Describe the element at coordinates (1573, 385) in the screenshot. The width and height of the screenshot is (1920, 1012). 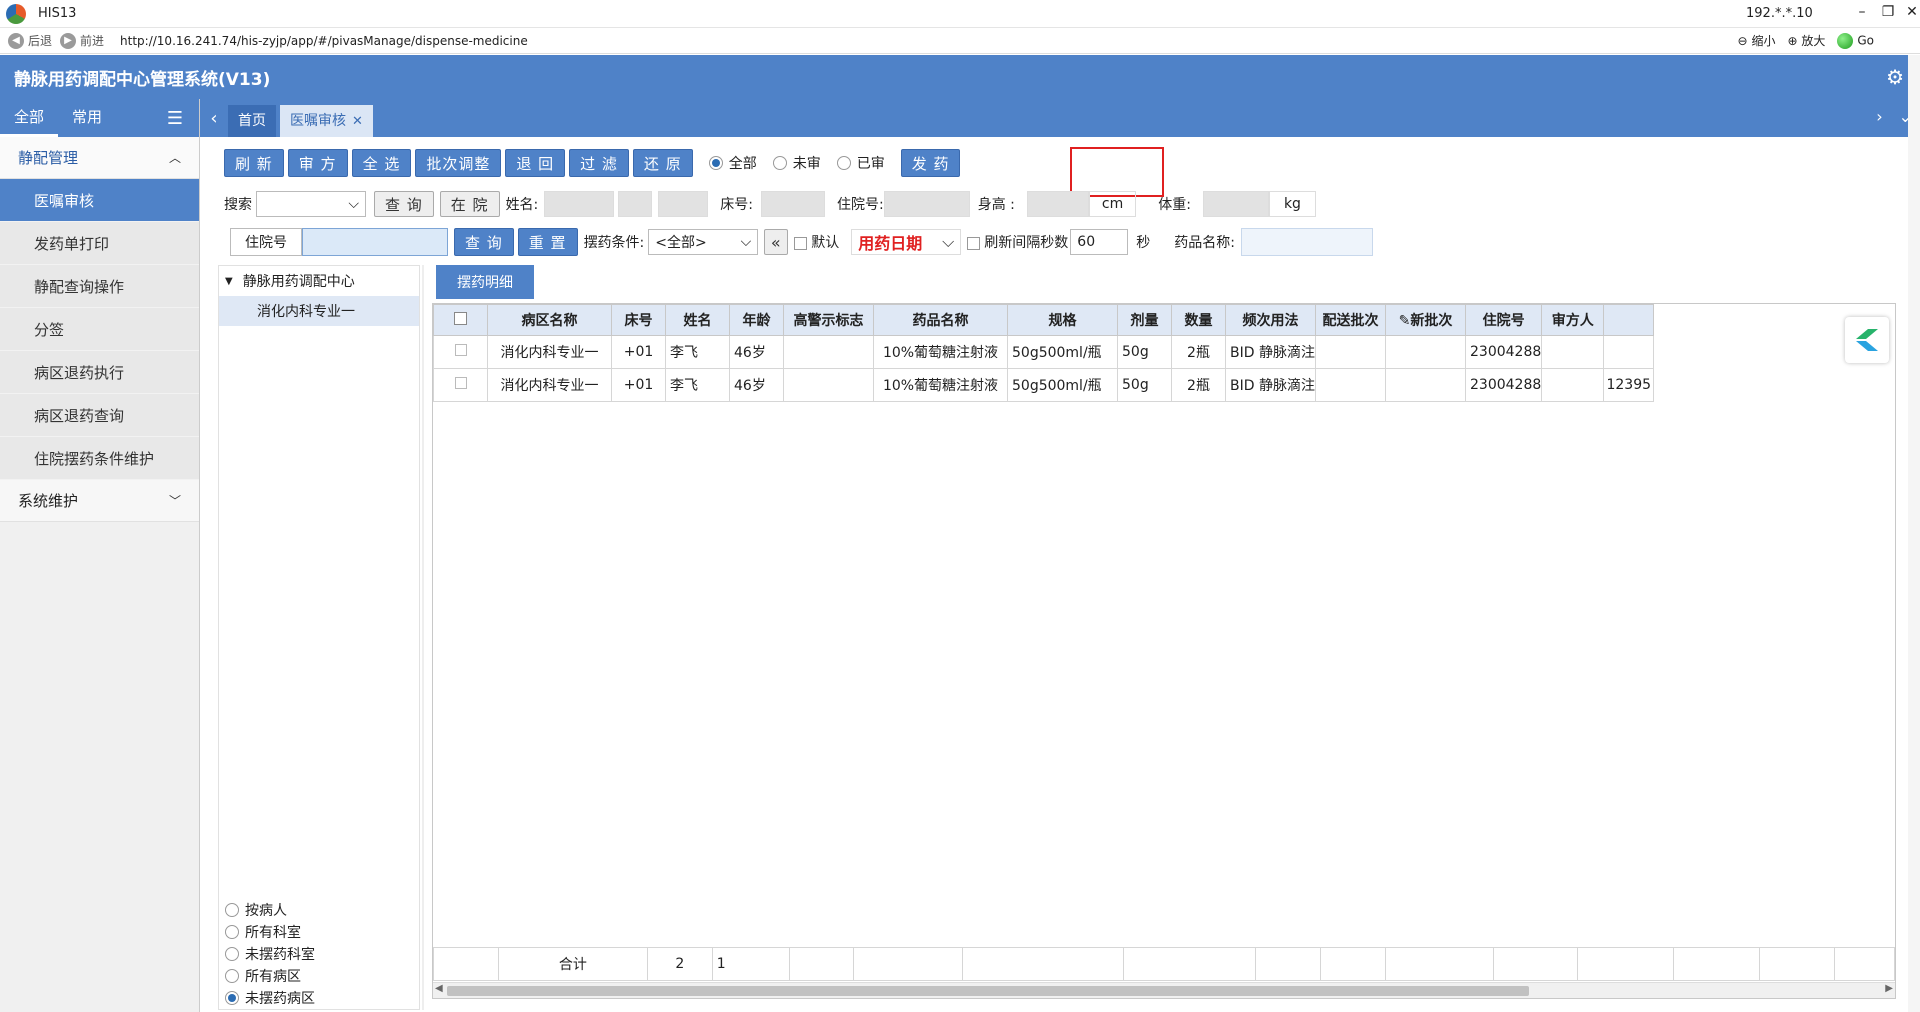
I see `cell-reviewer` at that location.